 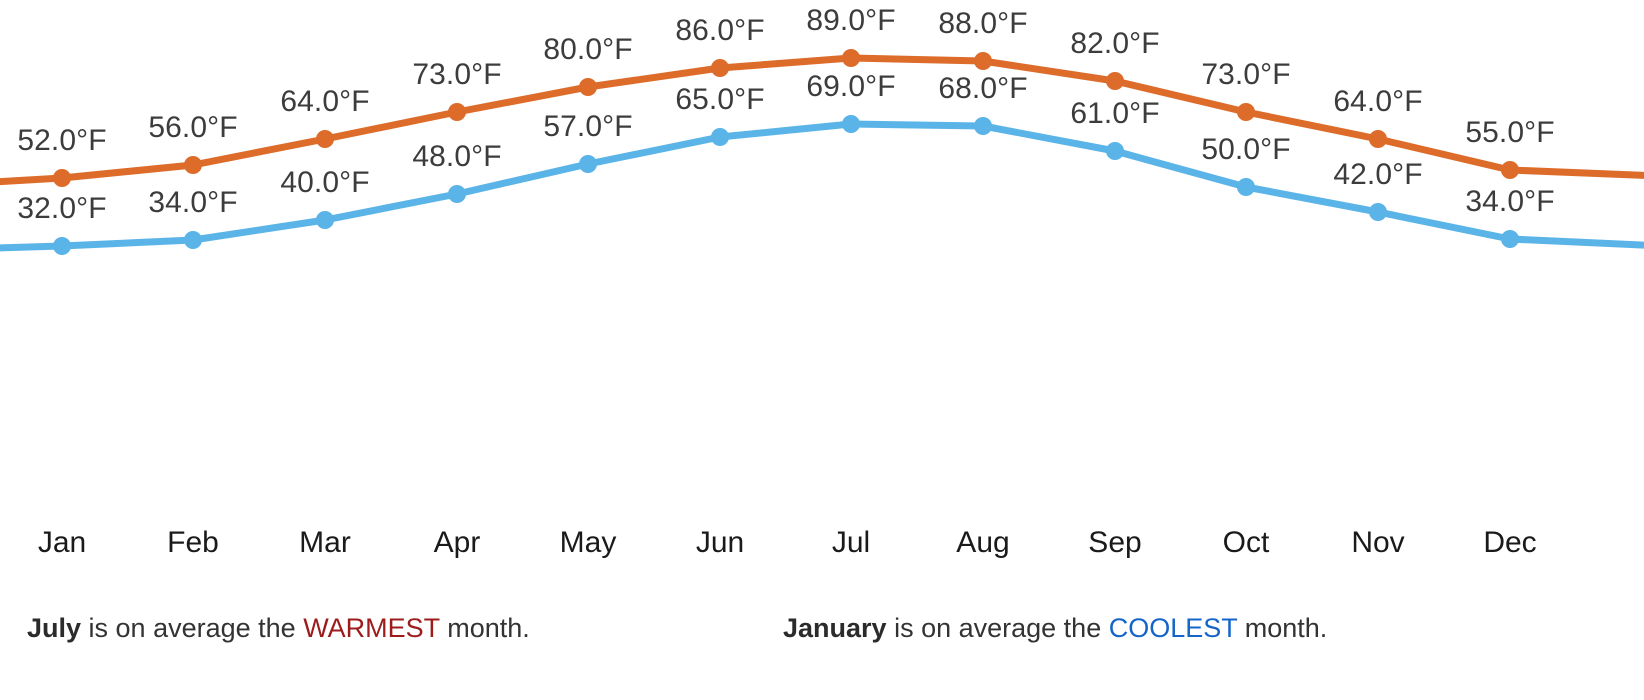 I want to click on warmest-caption-tail: month., so click(x=484, y=628).